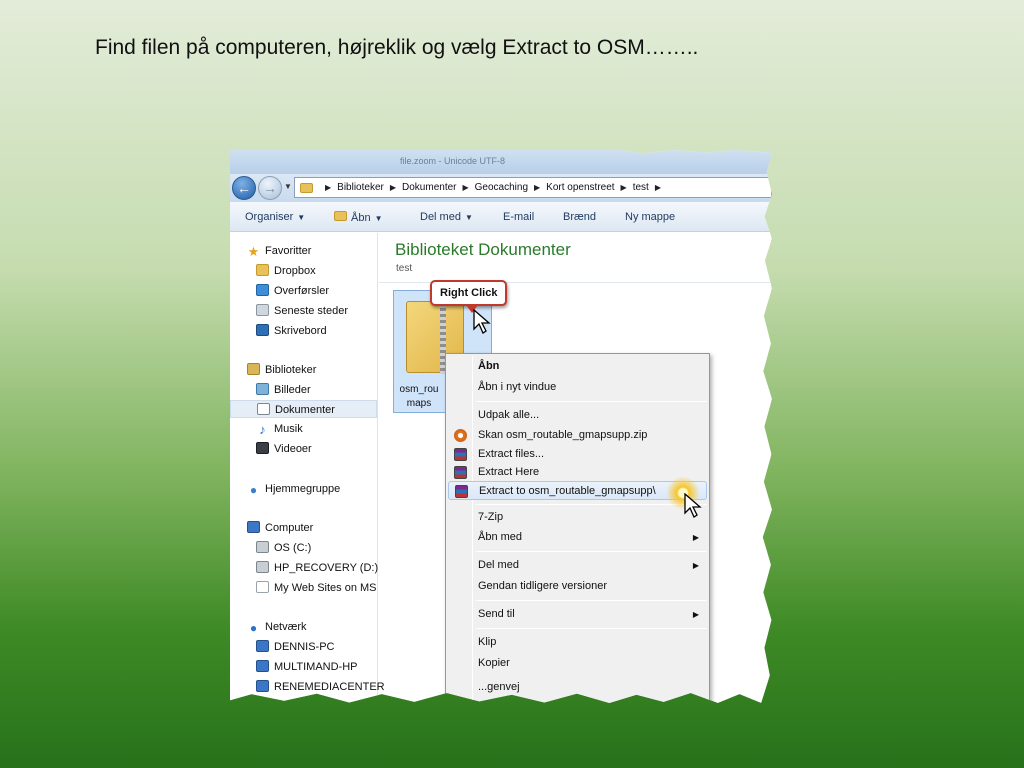 This screenshot has height=768, width=1024. I want to click on menu-item-send-to: Send til ▶, so click(577, 614).